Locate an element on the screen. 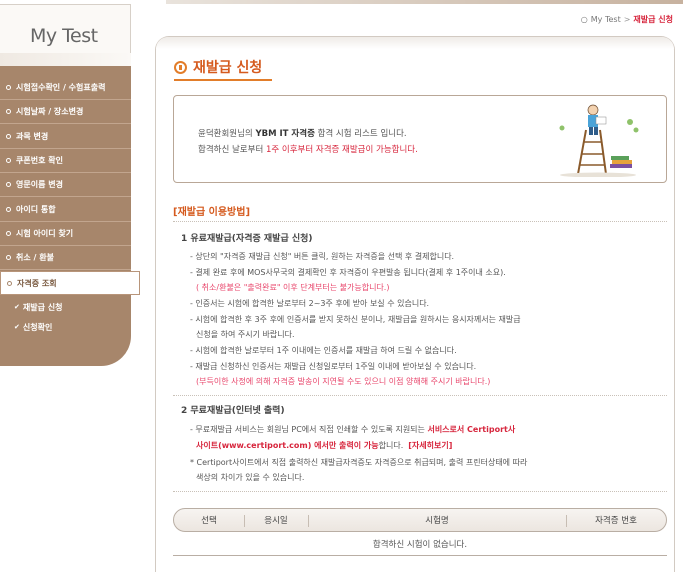  student-illustration is located at coordinates (599, 140).